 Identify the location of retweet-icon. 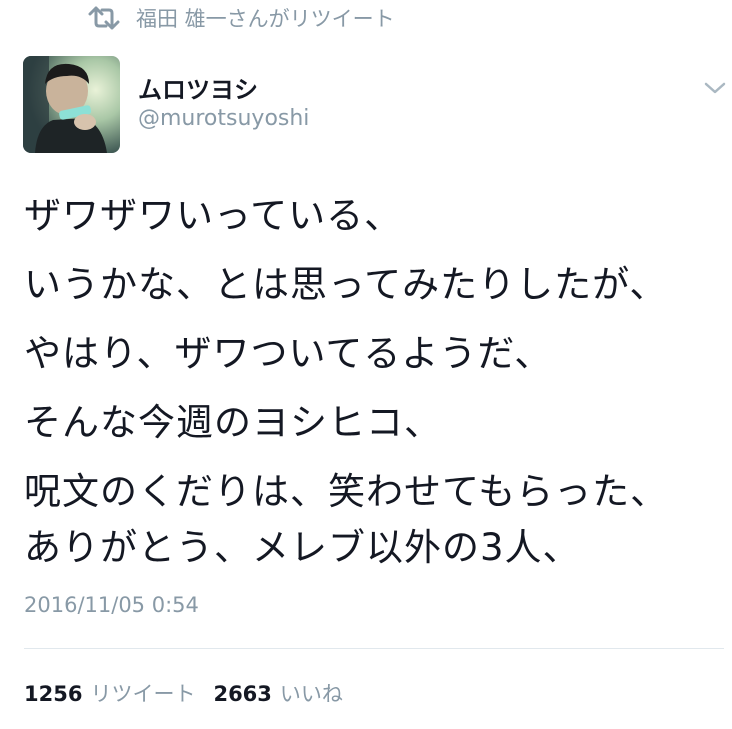
(104, 18).